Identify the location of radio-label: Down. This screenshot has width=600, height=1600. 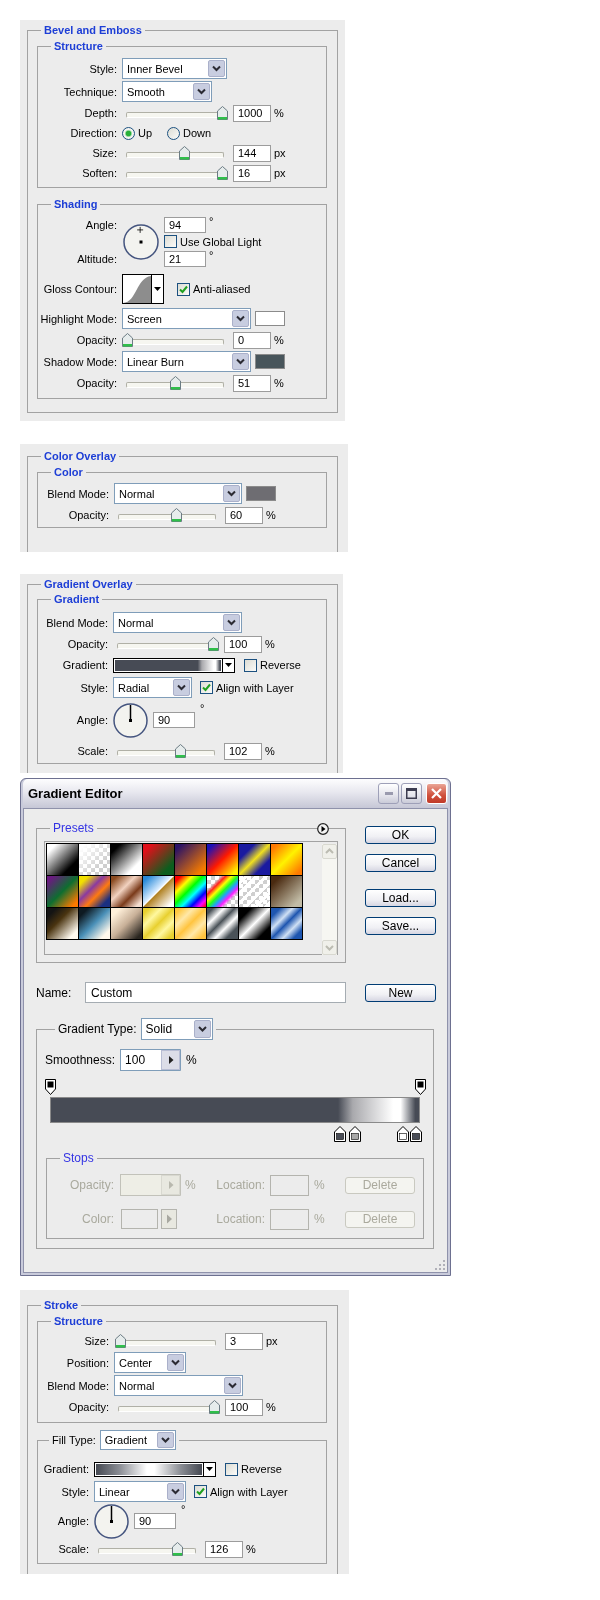
(197, 133).